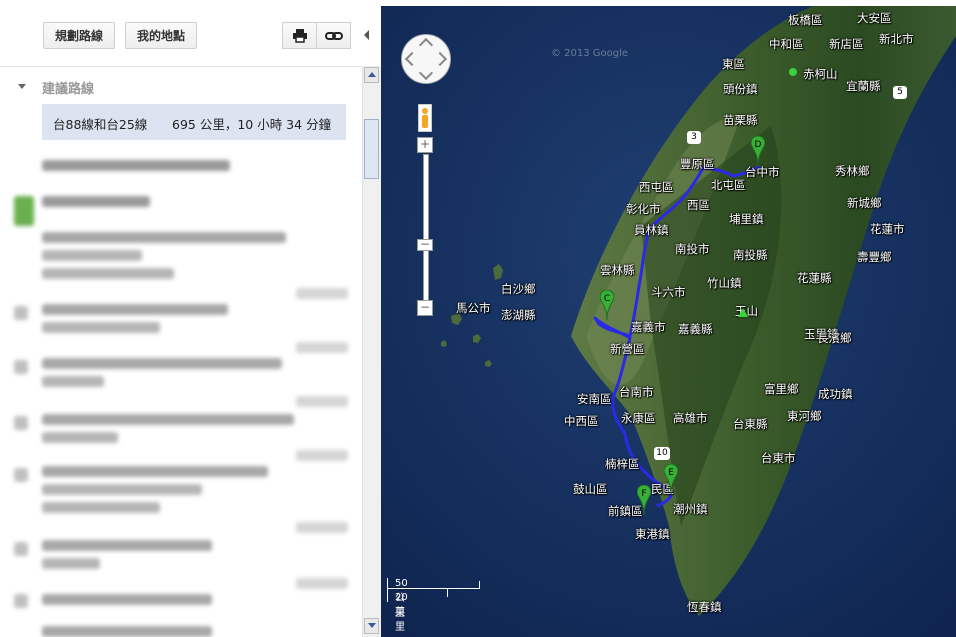  What do you see at coordinates (781, 389) in the screenshot?
I see `map-label: 富里鄉` at bounding box center [781, 389].